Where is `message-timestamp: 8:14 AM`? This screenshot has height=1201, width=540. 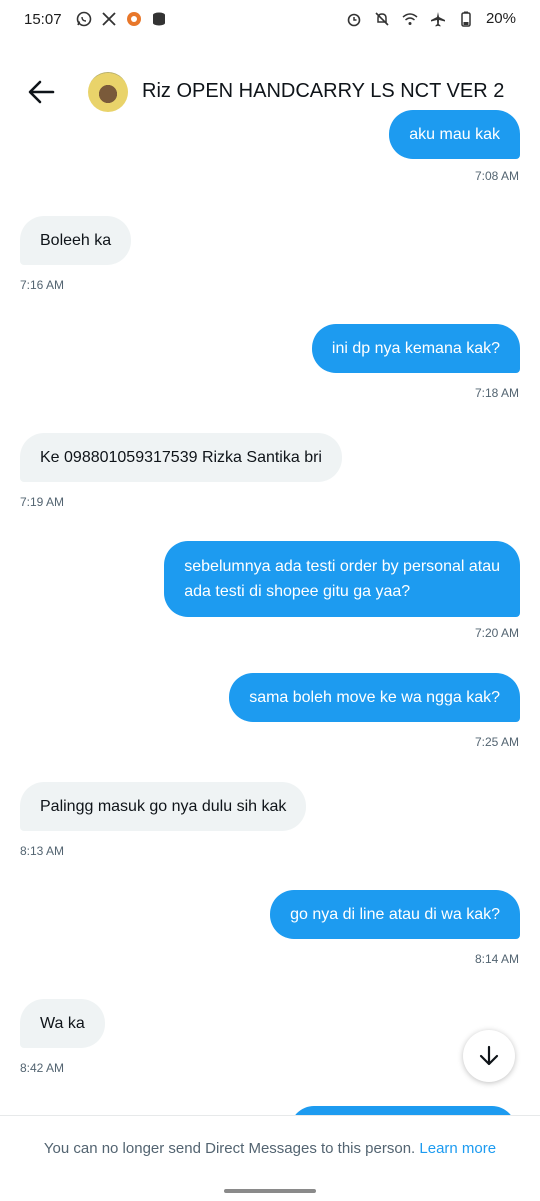
message-timestamp: 8:14 AM is located at coordinates (496, 959).